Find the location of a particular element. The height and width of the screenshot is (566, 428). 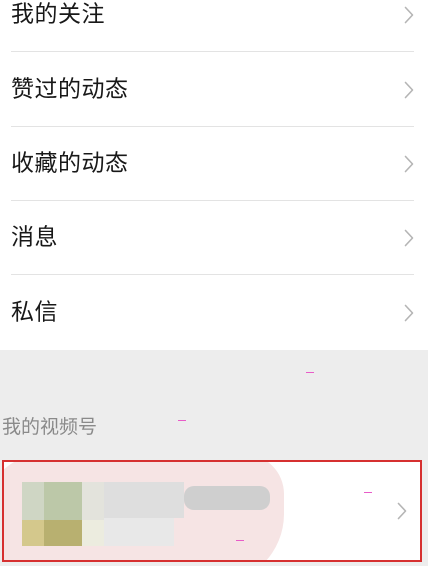

menu-item-following: 我的关注 is located at coordinates (214, 26).